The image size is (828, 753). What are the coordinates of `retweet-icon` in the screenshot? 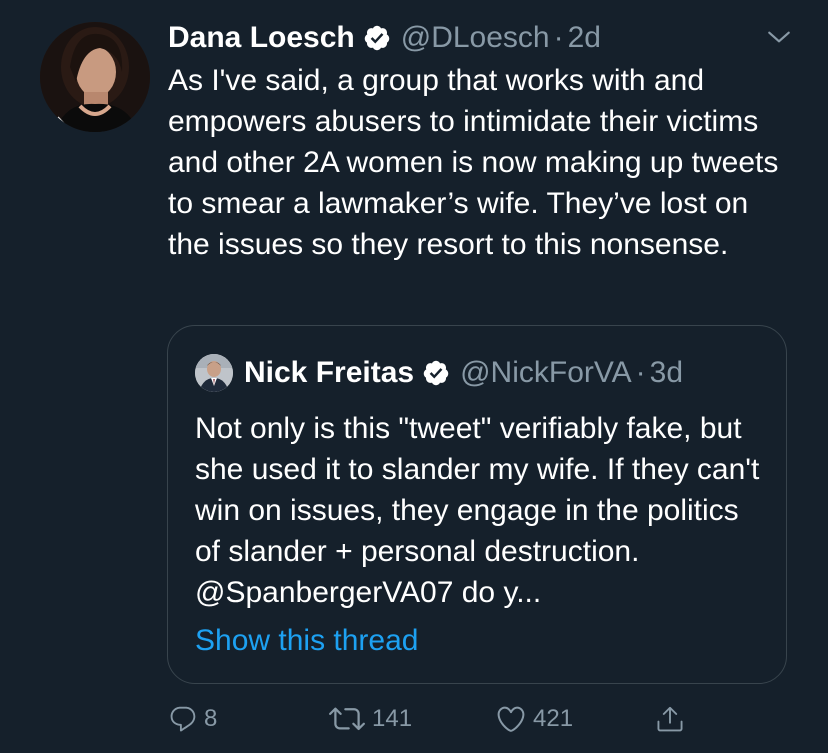 It's located at (347, 719).